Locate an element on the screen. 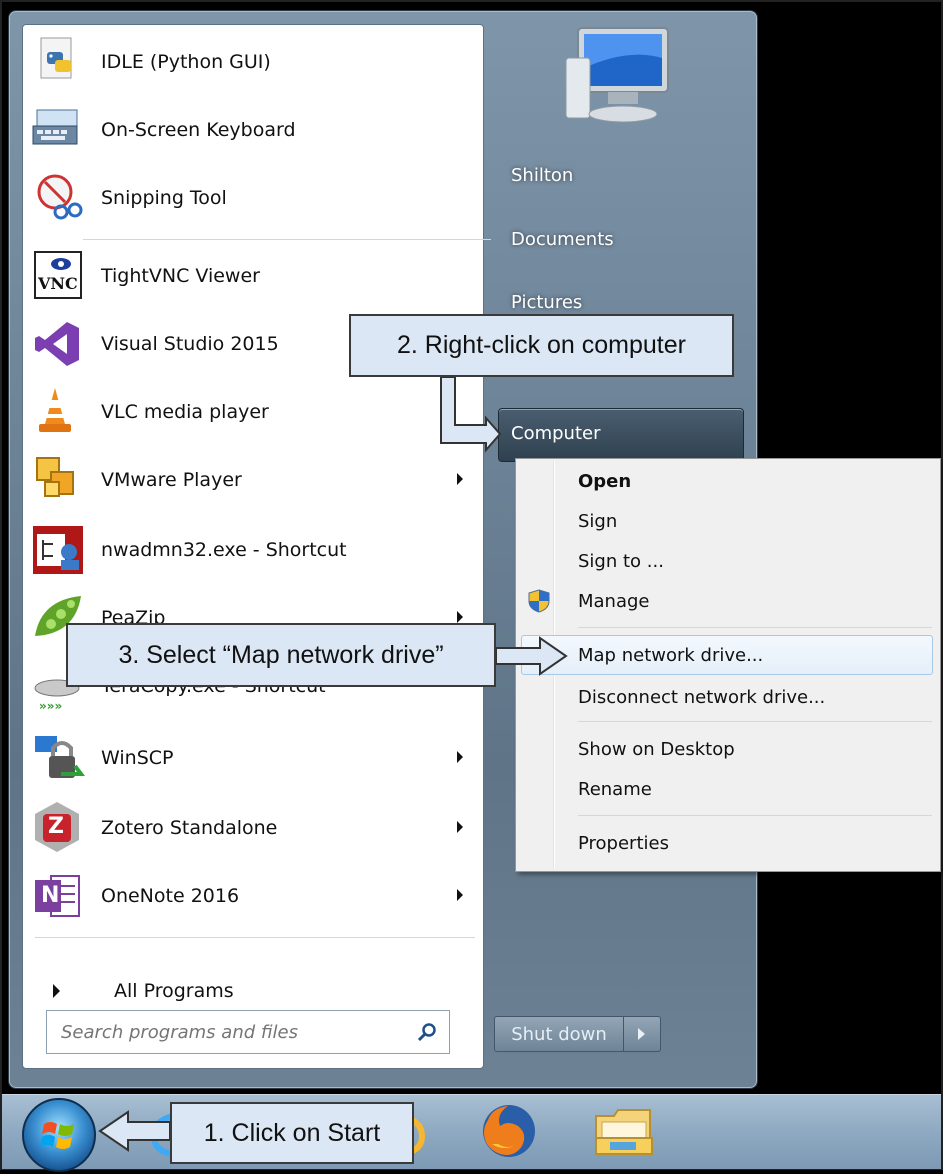 The image size is (943, 1174). callout-1-arrow is located at coordinates (134, 1131).